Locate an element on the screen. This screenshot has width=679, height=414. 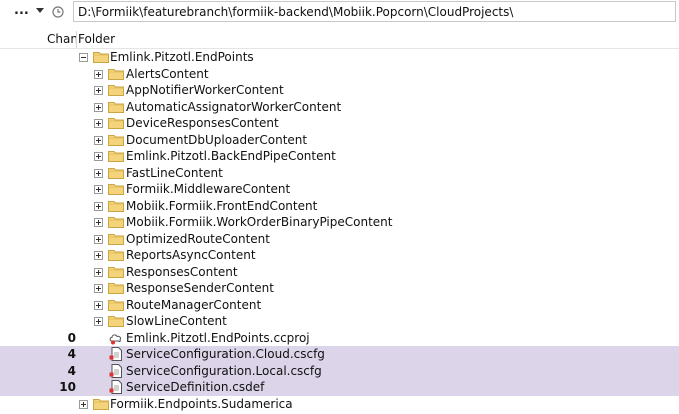
tree-item-label: OptimizedRouteContent is located at coordinates (198, 238).